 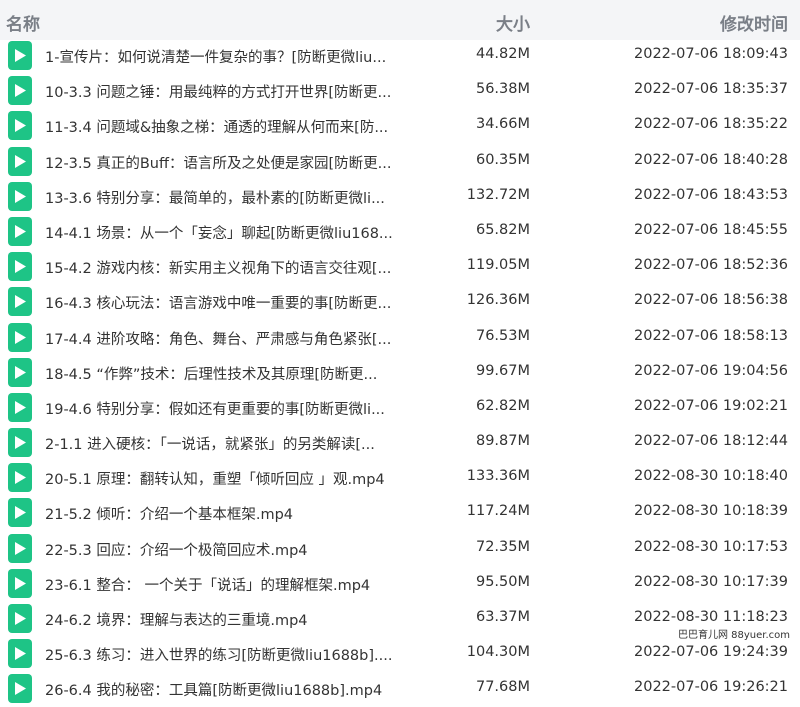 What do you see at coordinates (711, 405) in the screenshot?
I see `file-modified-time: 2022-07-06 19:02:21` at bounding box center [711, 405].